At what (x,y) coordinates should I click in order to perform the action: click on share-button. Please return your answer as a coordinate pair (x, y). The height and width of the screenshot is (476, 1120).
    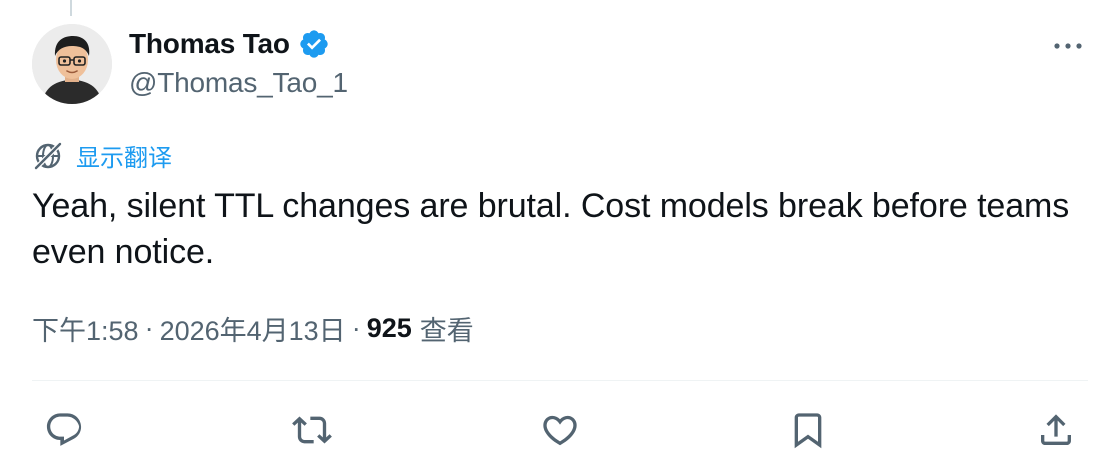
    Looking at the image, I should click on (1056, 430).